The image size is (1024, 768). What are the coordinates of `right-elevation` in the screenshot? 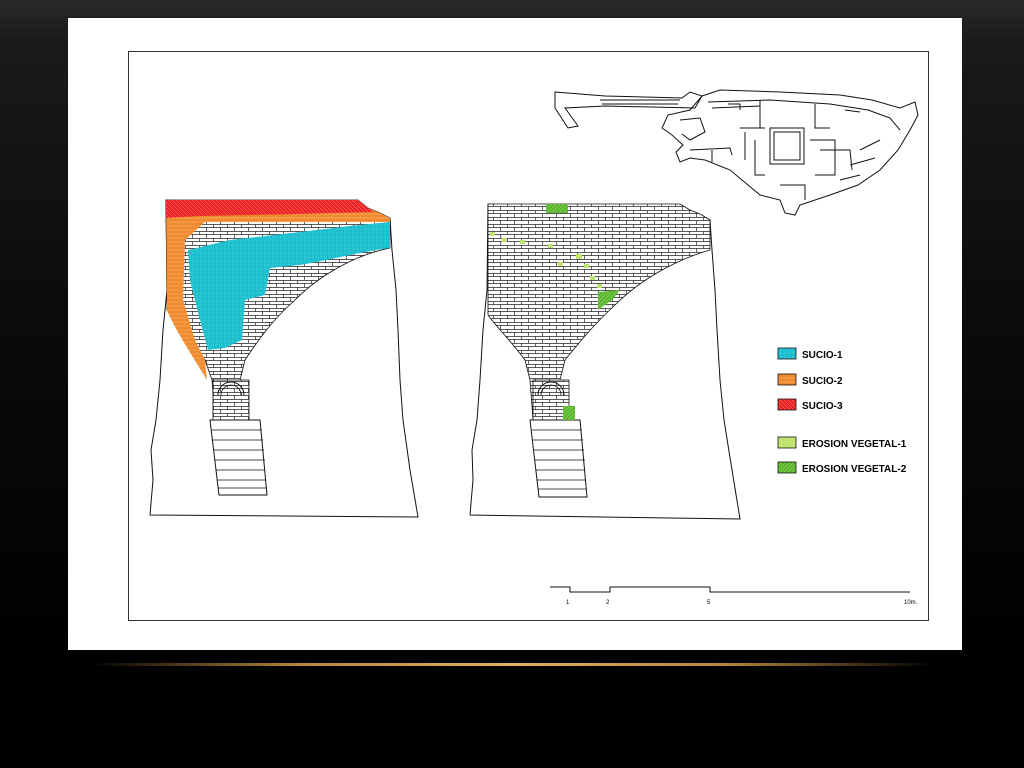 It's located at (605, 361).